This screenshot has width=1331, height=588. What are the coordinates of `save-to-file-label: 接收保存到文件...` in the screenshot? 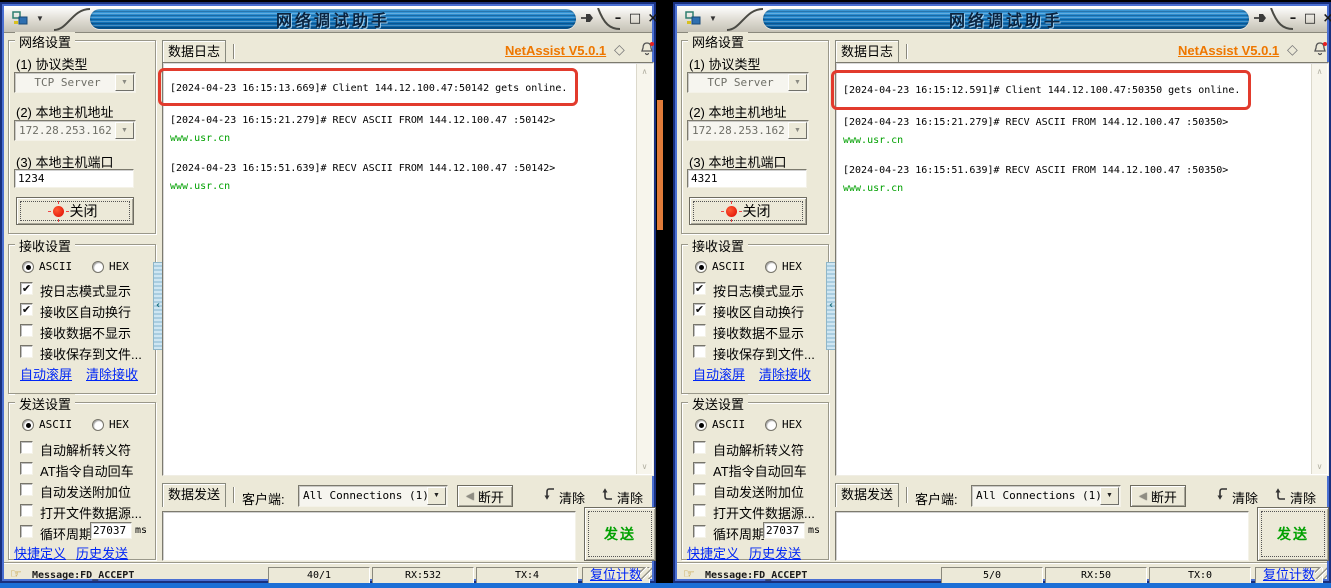 It's located at (91, 354).